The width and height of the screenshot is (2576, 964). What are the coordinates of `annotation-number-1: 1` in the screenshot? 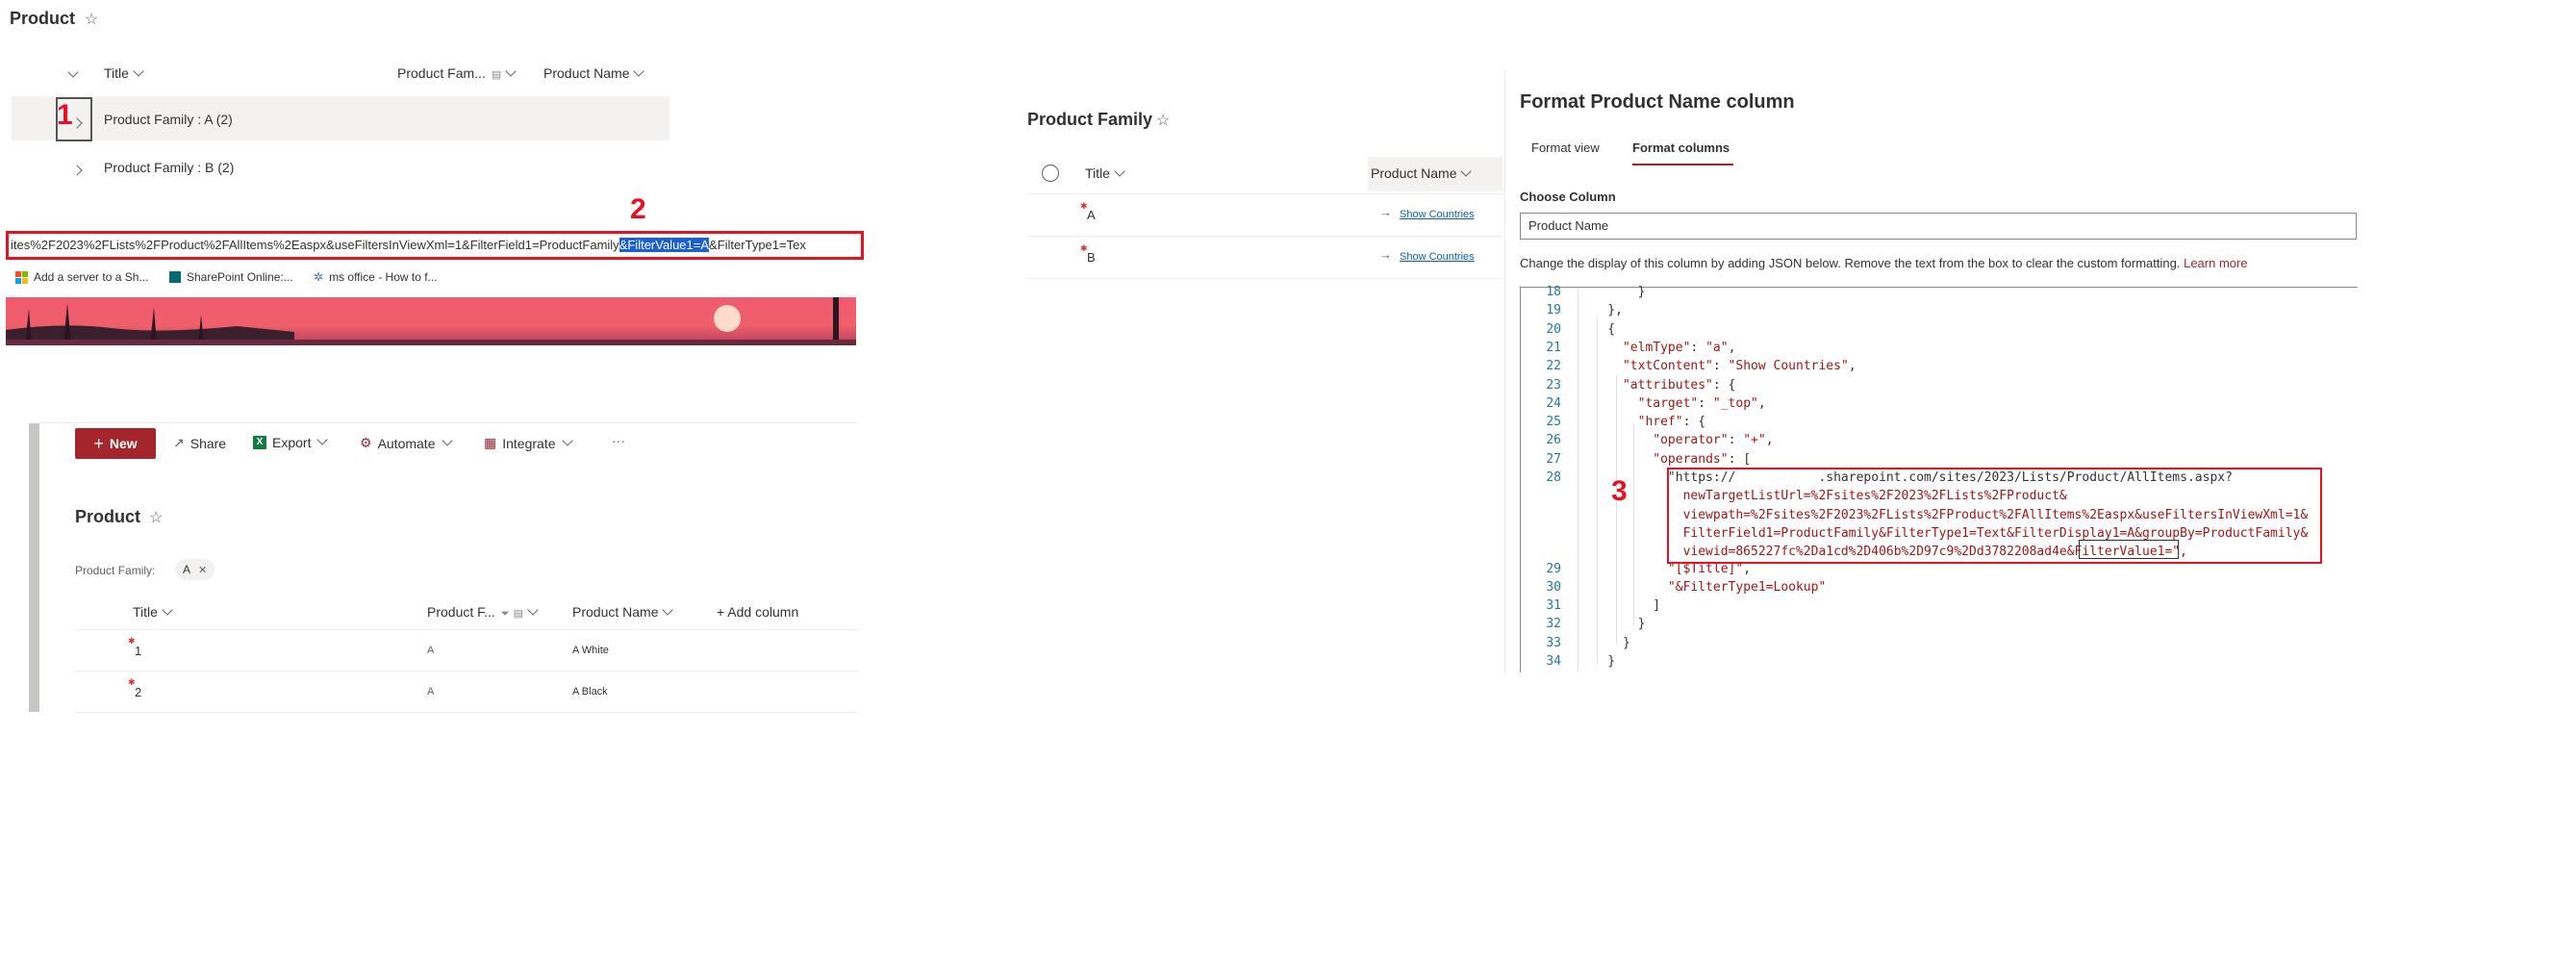 It's located at (65, 115).